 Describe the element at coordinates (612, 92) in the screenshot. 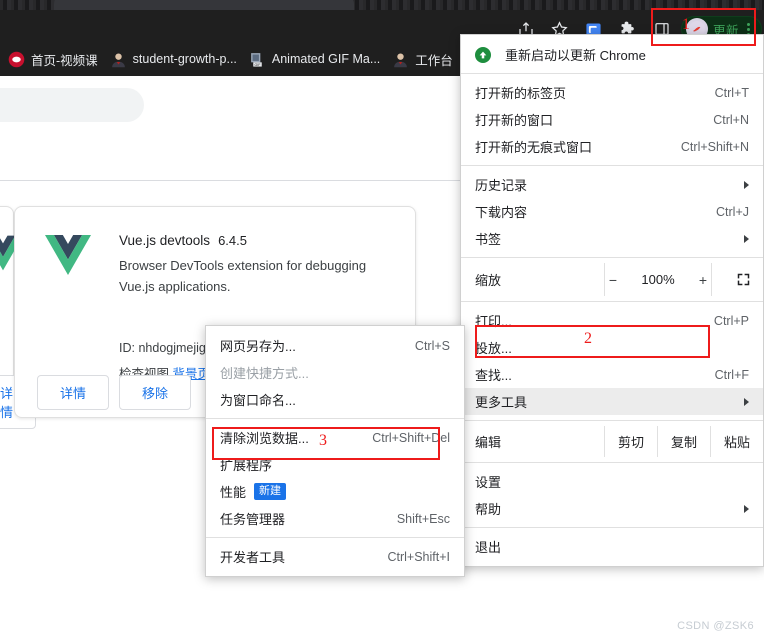

I see `menu-item-new-tab: 打开新的标签页 Ctrl+T` at that location.